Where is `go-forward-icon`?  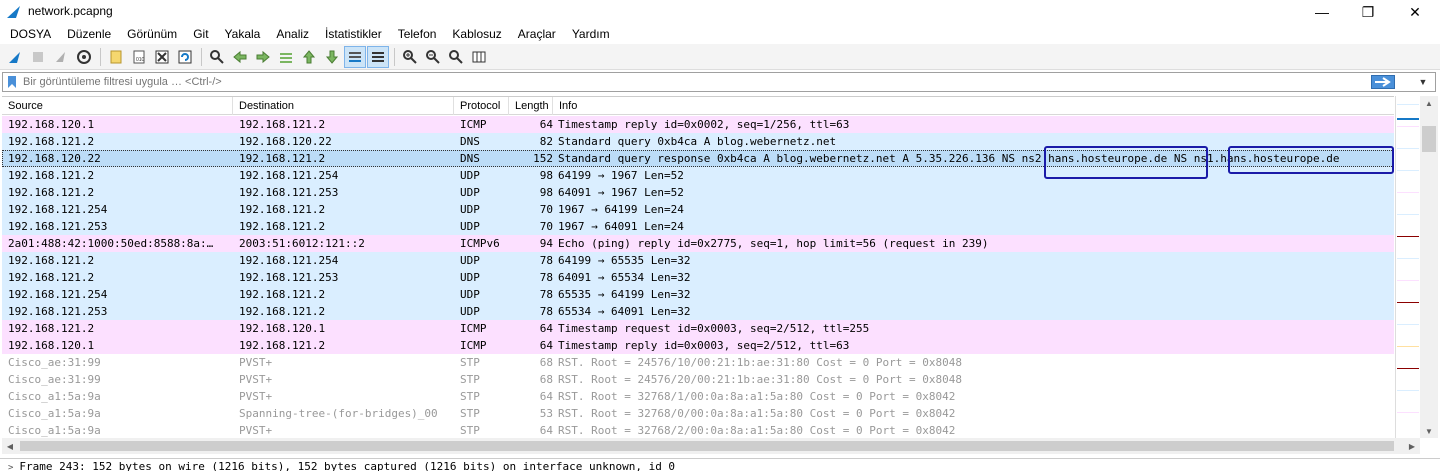
go-forward-icon is located at coordinates (263, 57).